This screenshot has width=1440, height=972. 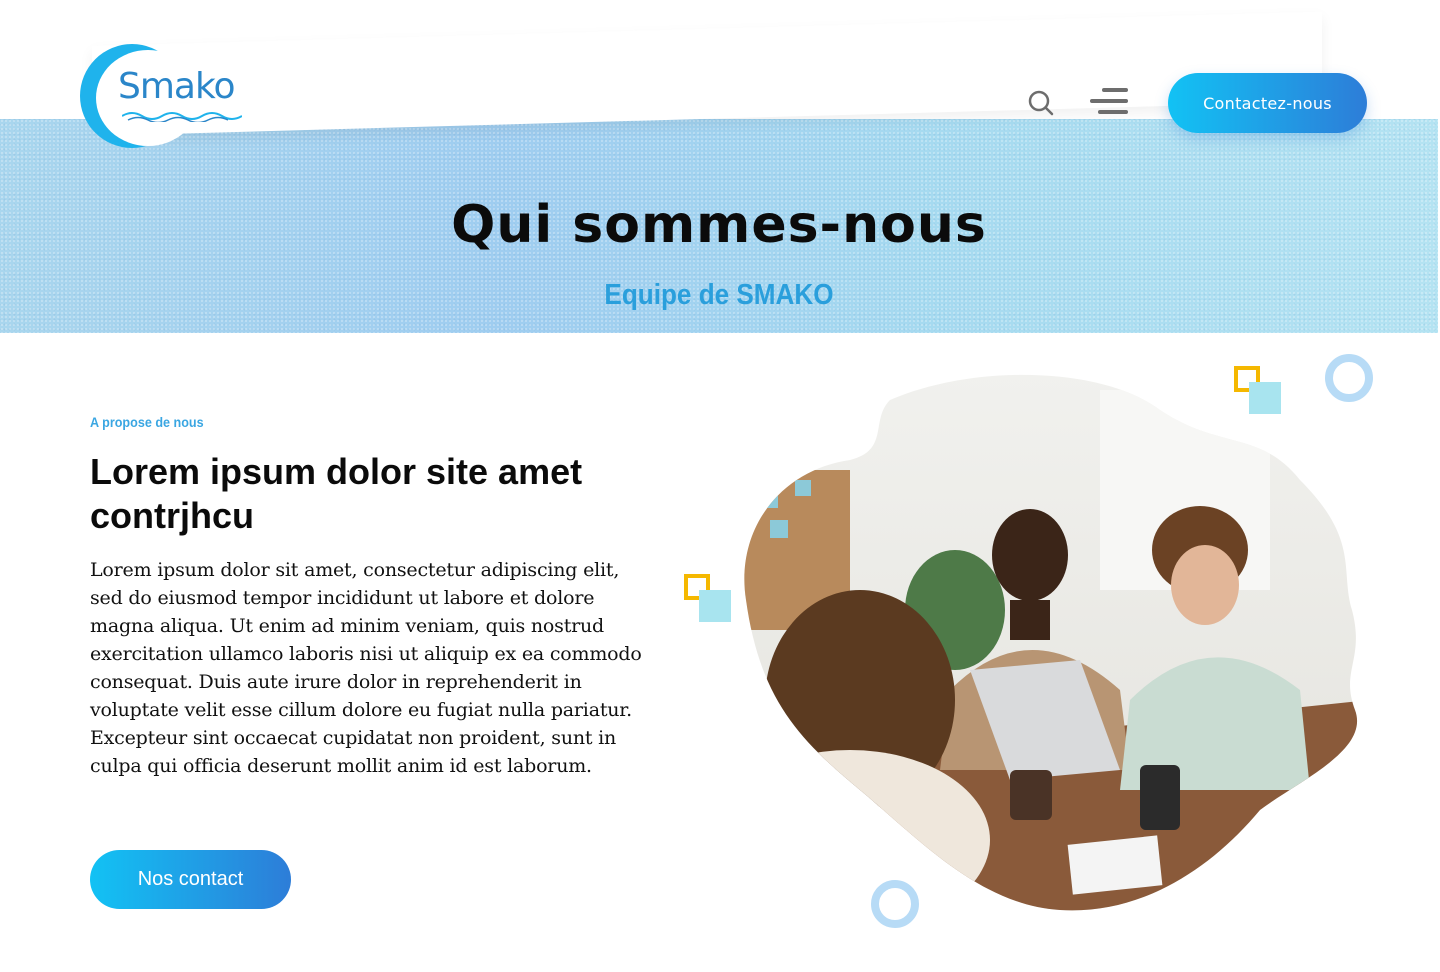 I want to click on page-subtitle: Equipe de SMAKO, so click(x=719, y=295).